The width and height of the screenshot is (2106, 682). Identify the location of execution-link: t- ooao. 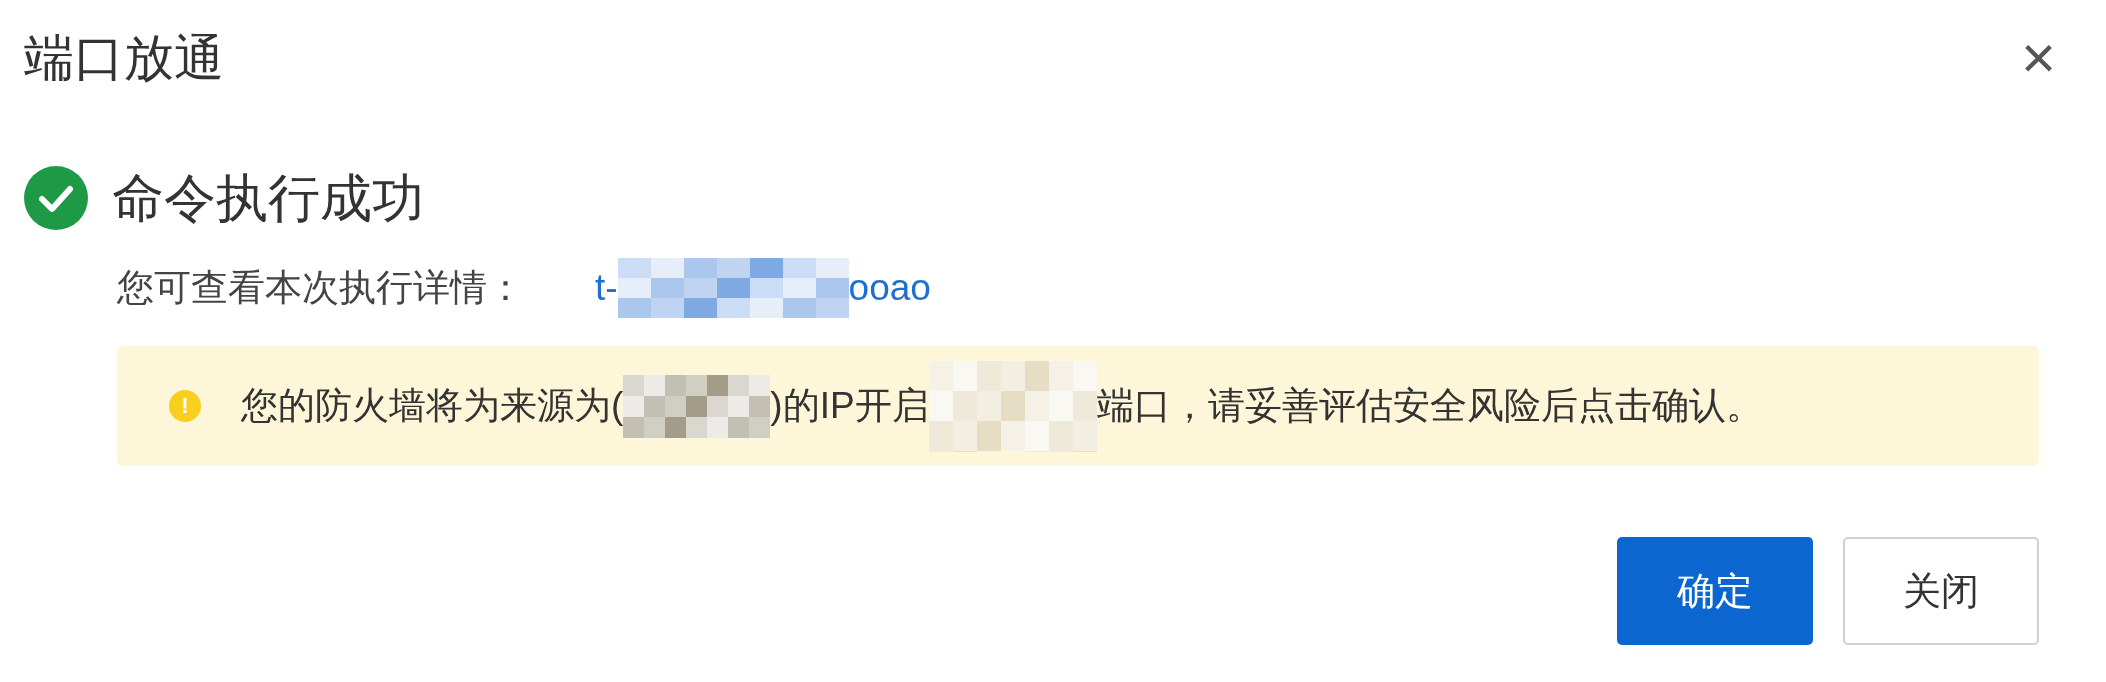
(763, 288).